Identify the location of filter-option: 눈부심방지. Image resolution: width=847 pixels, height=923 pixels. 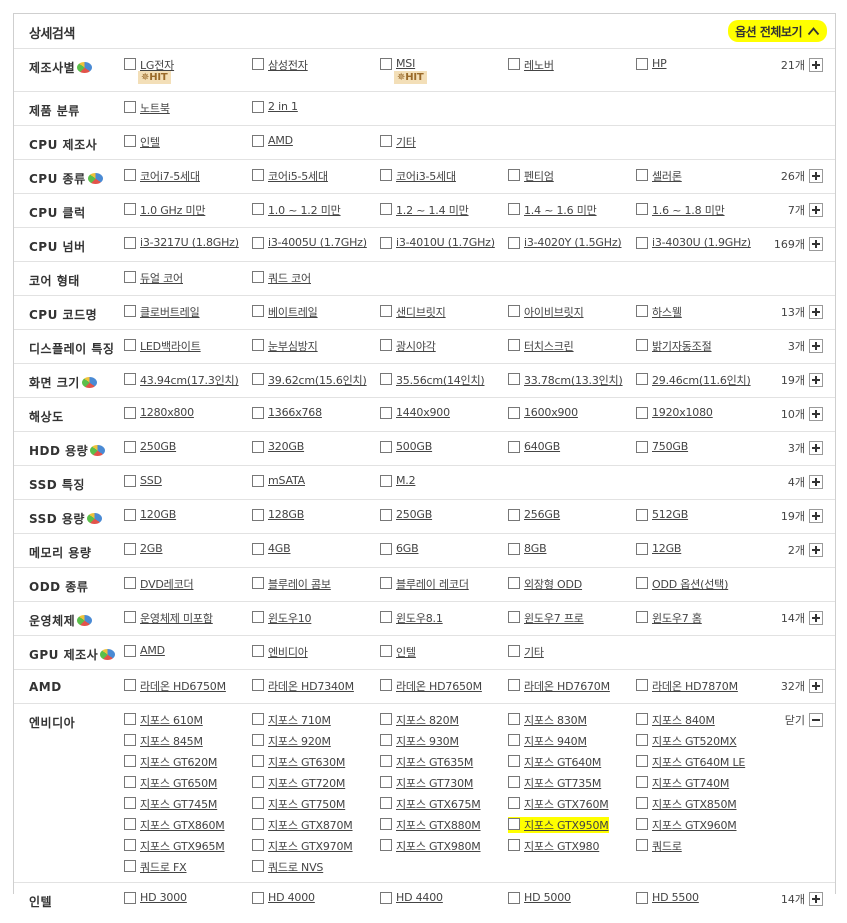
(285, 346).